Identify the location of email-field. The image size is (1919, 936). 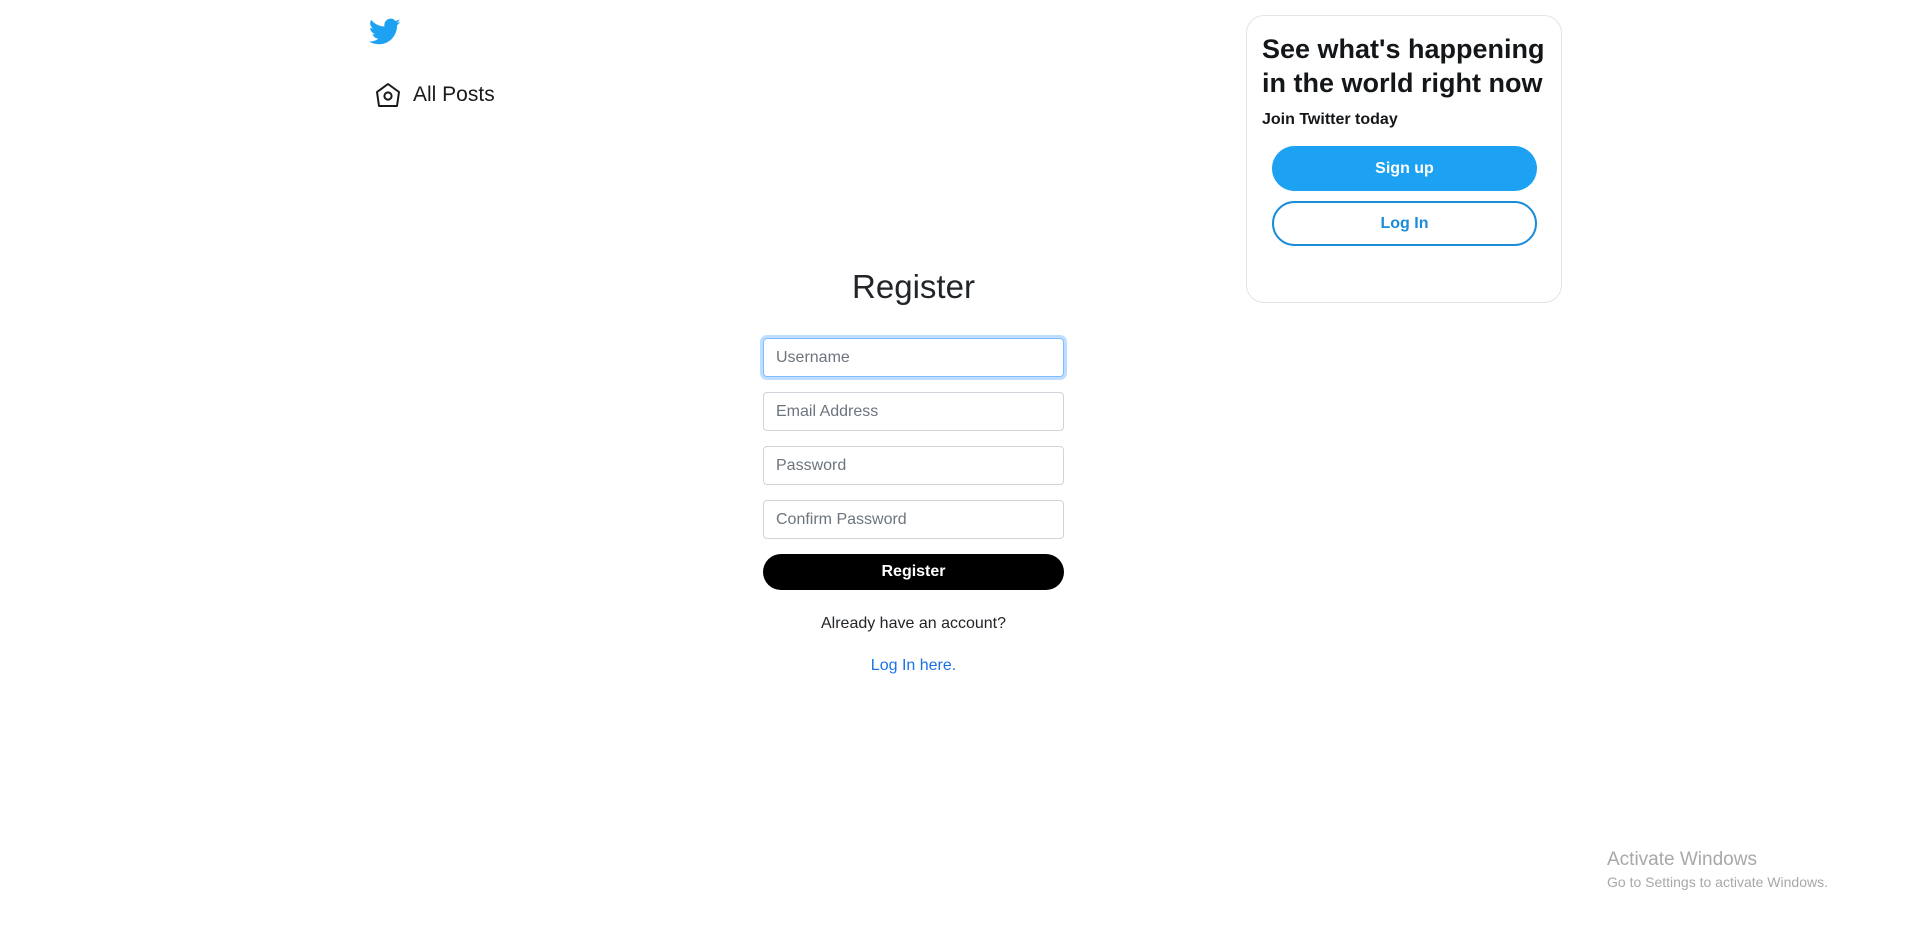
(913, 411).